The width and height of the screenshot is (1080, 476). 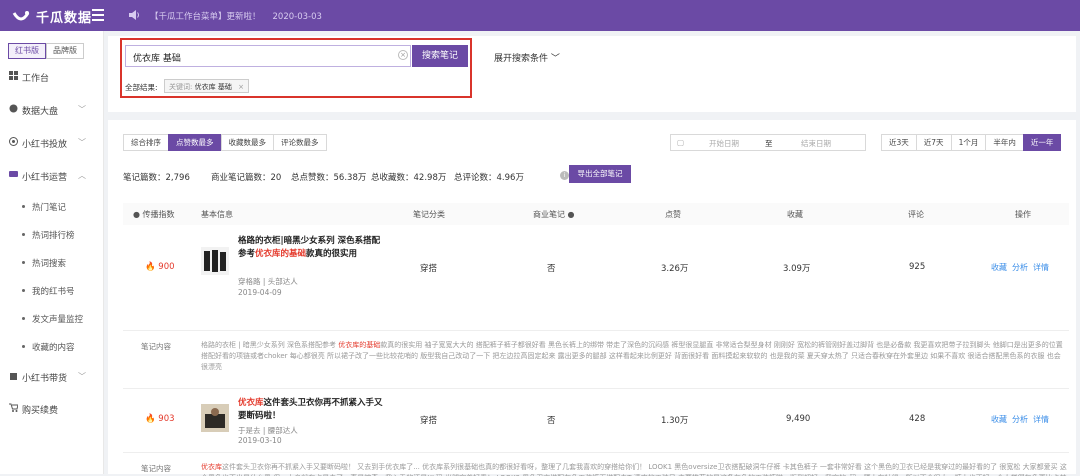 I want to click on version-tab-brand: 品牌版, so click(x=65, y=51).